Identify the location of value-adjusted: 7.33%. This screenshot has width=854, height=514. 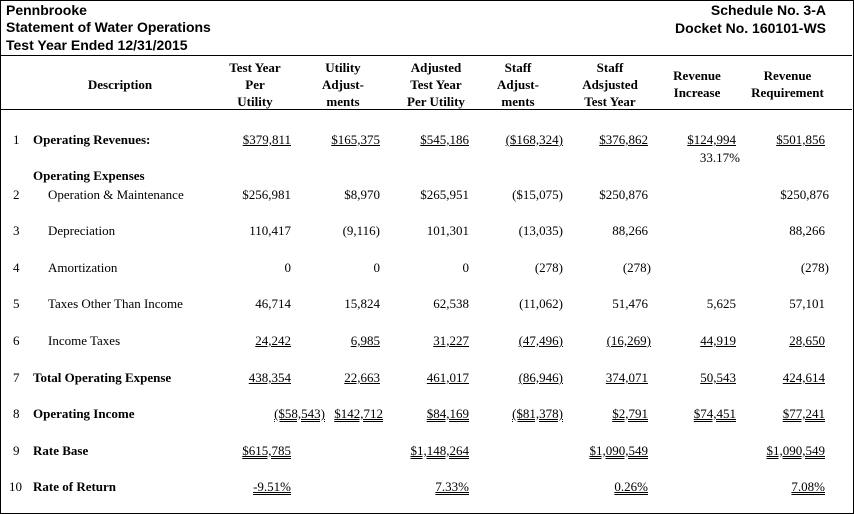
(452, 486).